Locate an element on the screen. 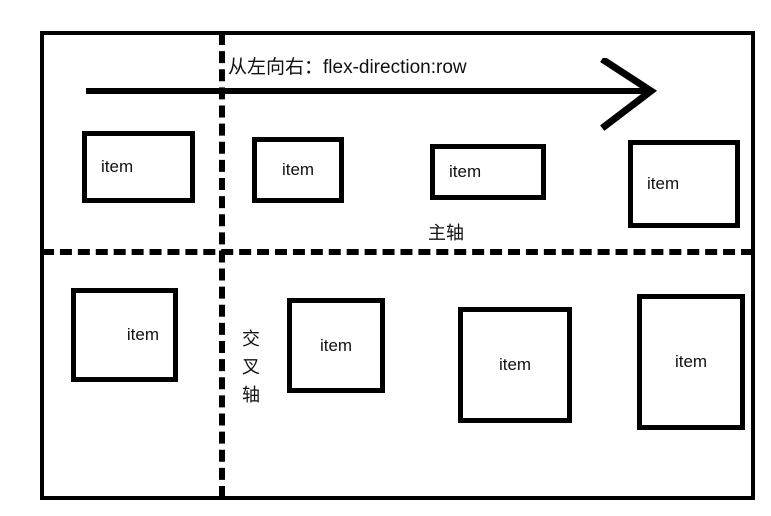  diagram-title: 从左向右：flex-direction:row is located at coordinates (347, 67).